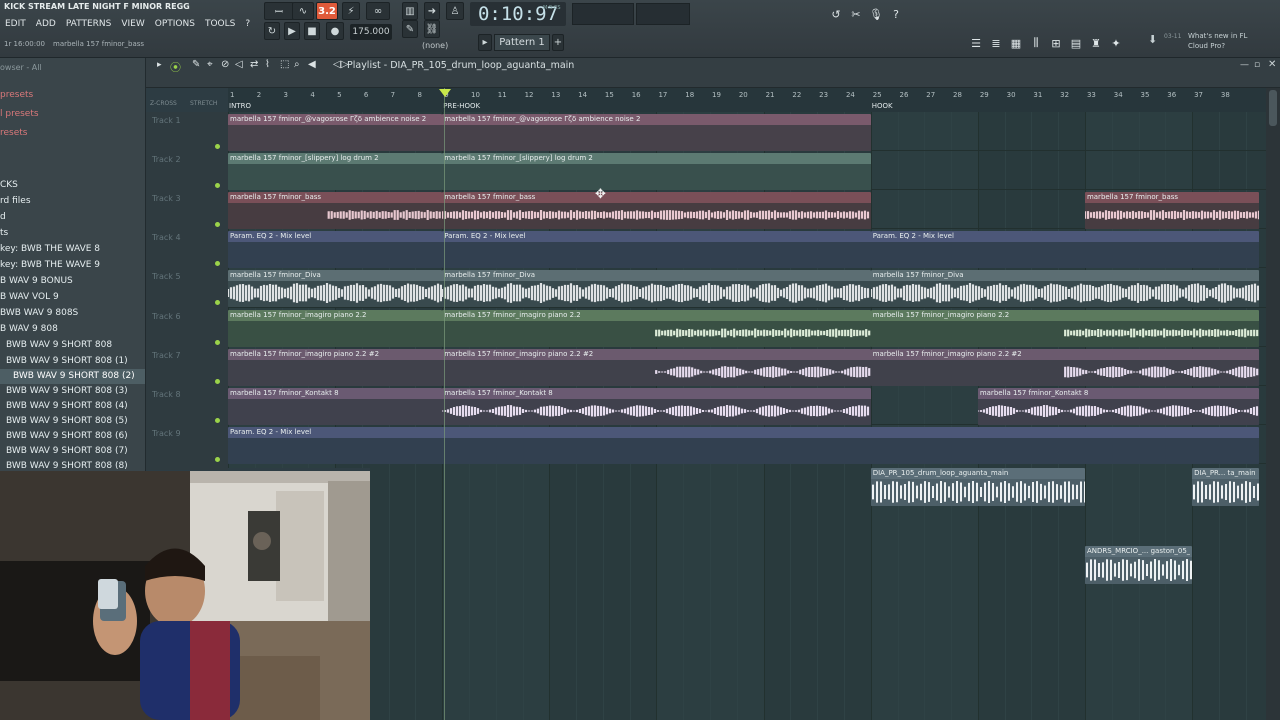  What do you see at coordinates (996, 43) in the screenshot?
I see `channel-rack-icon: ≣` at bounding box center [996, 43].